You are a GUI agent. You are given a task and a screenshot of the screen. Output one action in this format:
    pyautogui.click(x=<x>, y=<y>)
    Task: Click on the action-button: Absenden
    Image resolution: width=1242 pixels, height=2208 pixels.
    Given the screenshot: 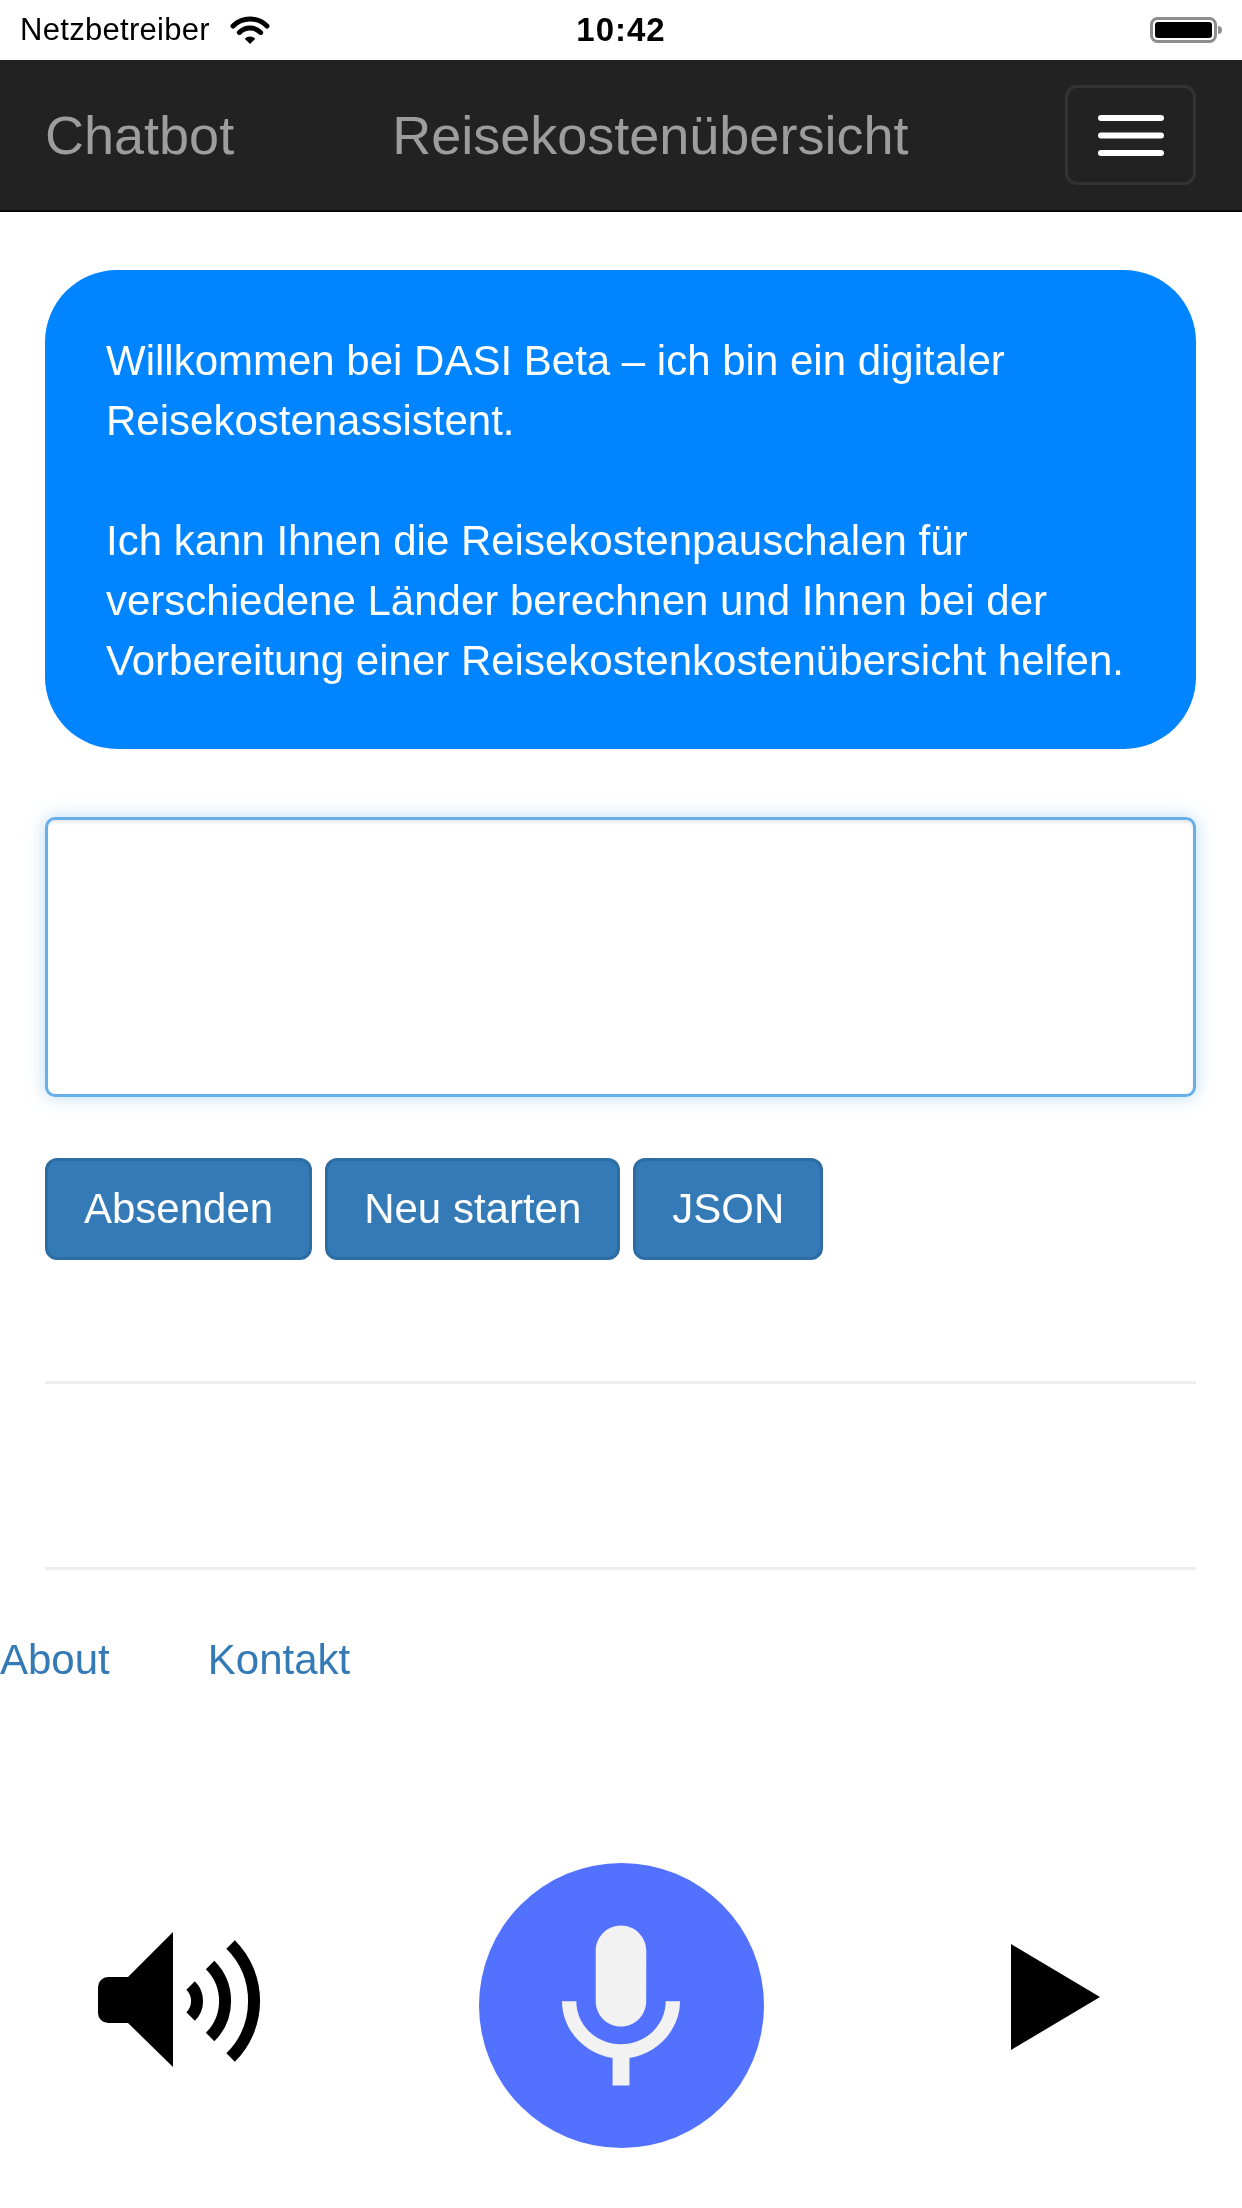 What is the action you would take?
    pyautogui.click(x=179, y=1209)
    